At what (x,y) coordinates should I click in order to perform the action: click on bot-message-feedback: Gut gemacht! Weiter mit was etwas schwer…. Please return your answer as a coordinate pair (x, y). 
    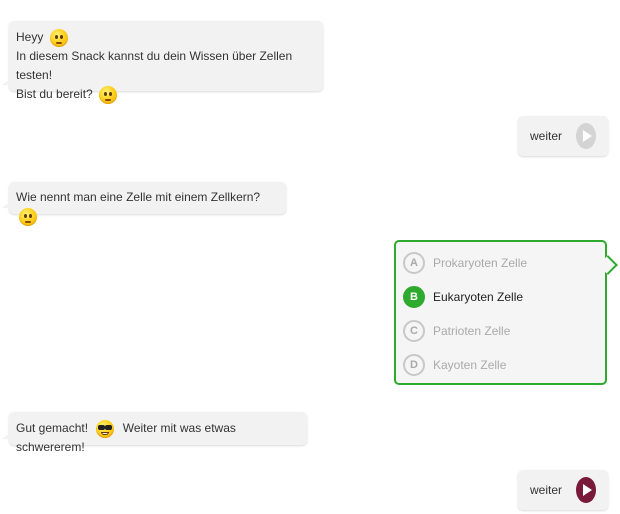
    Looking at the image, I should click on (154, 433).